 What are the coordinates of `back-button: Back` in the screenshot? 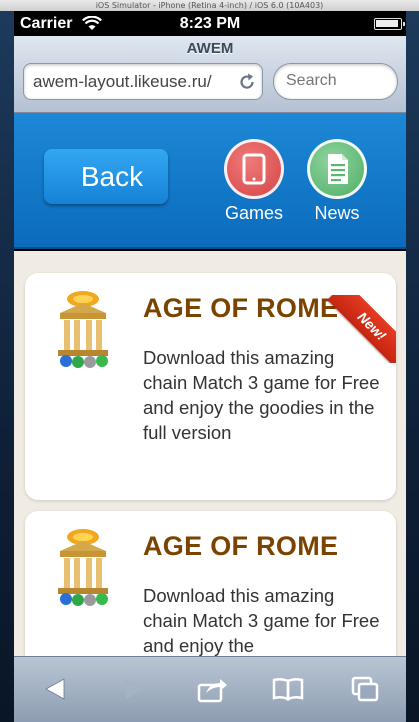 It's located at (93, 176).